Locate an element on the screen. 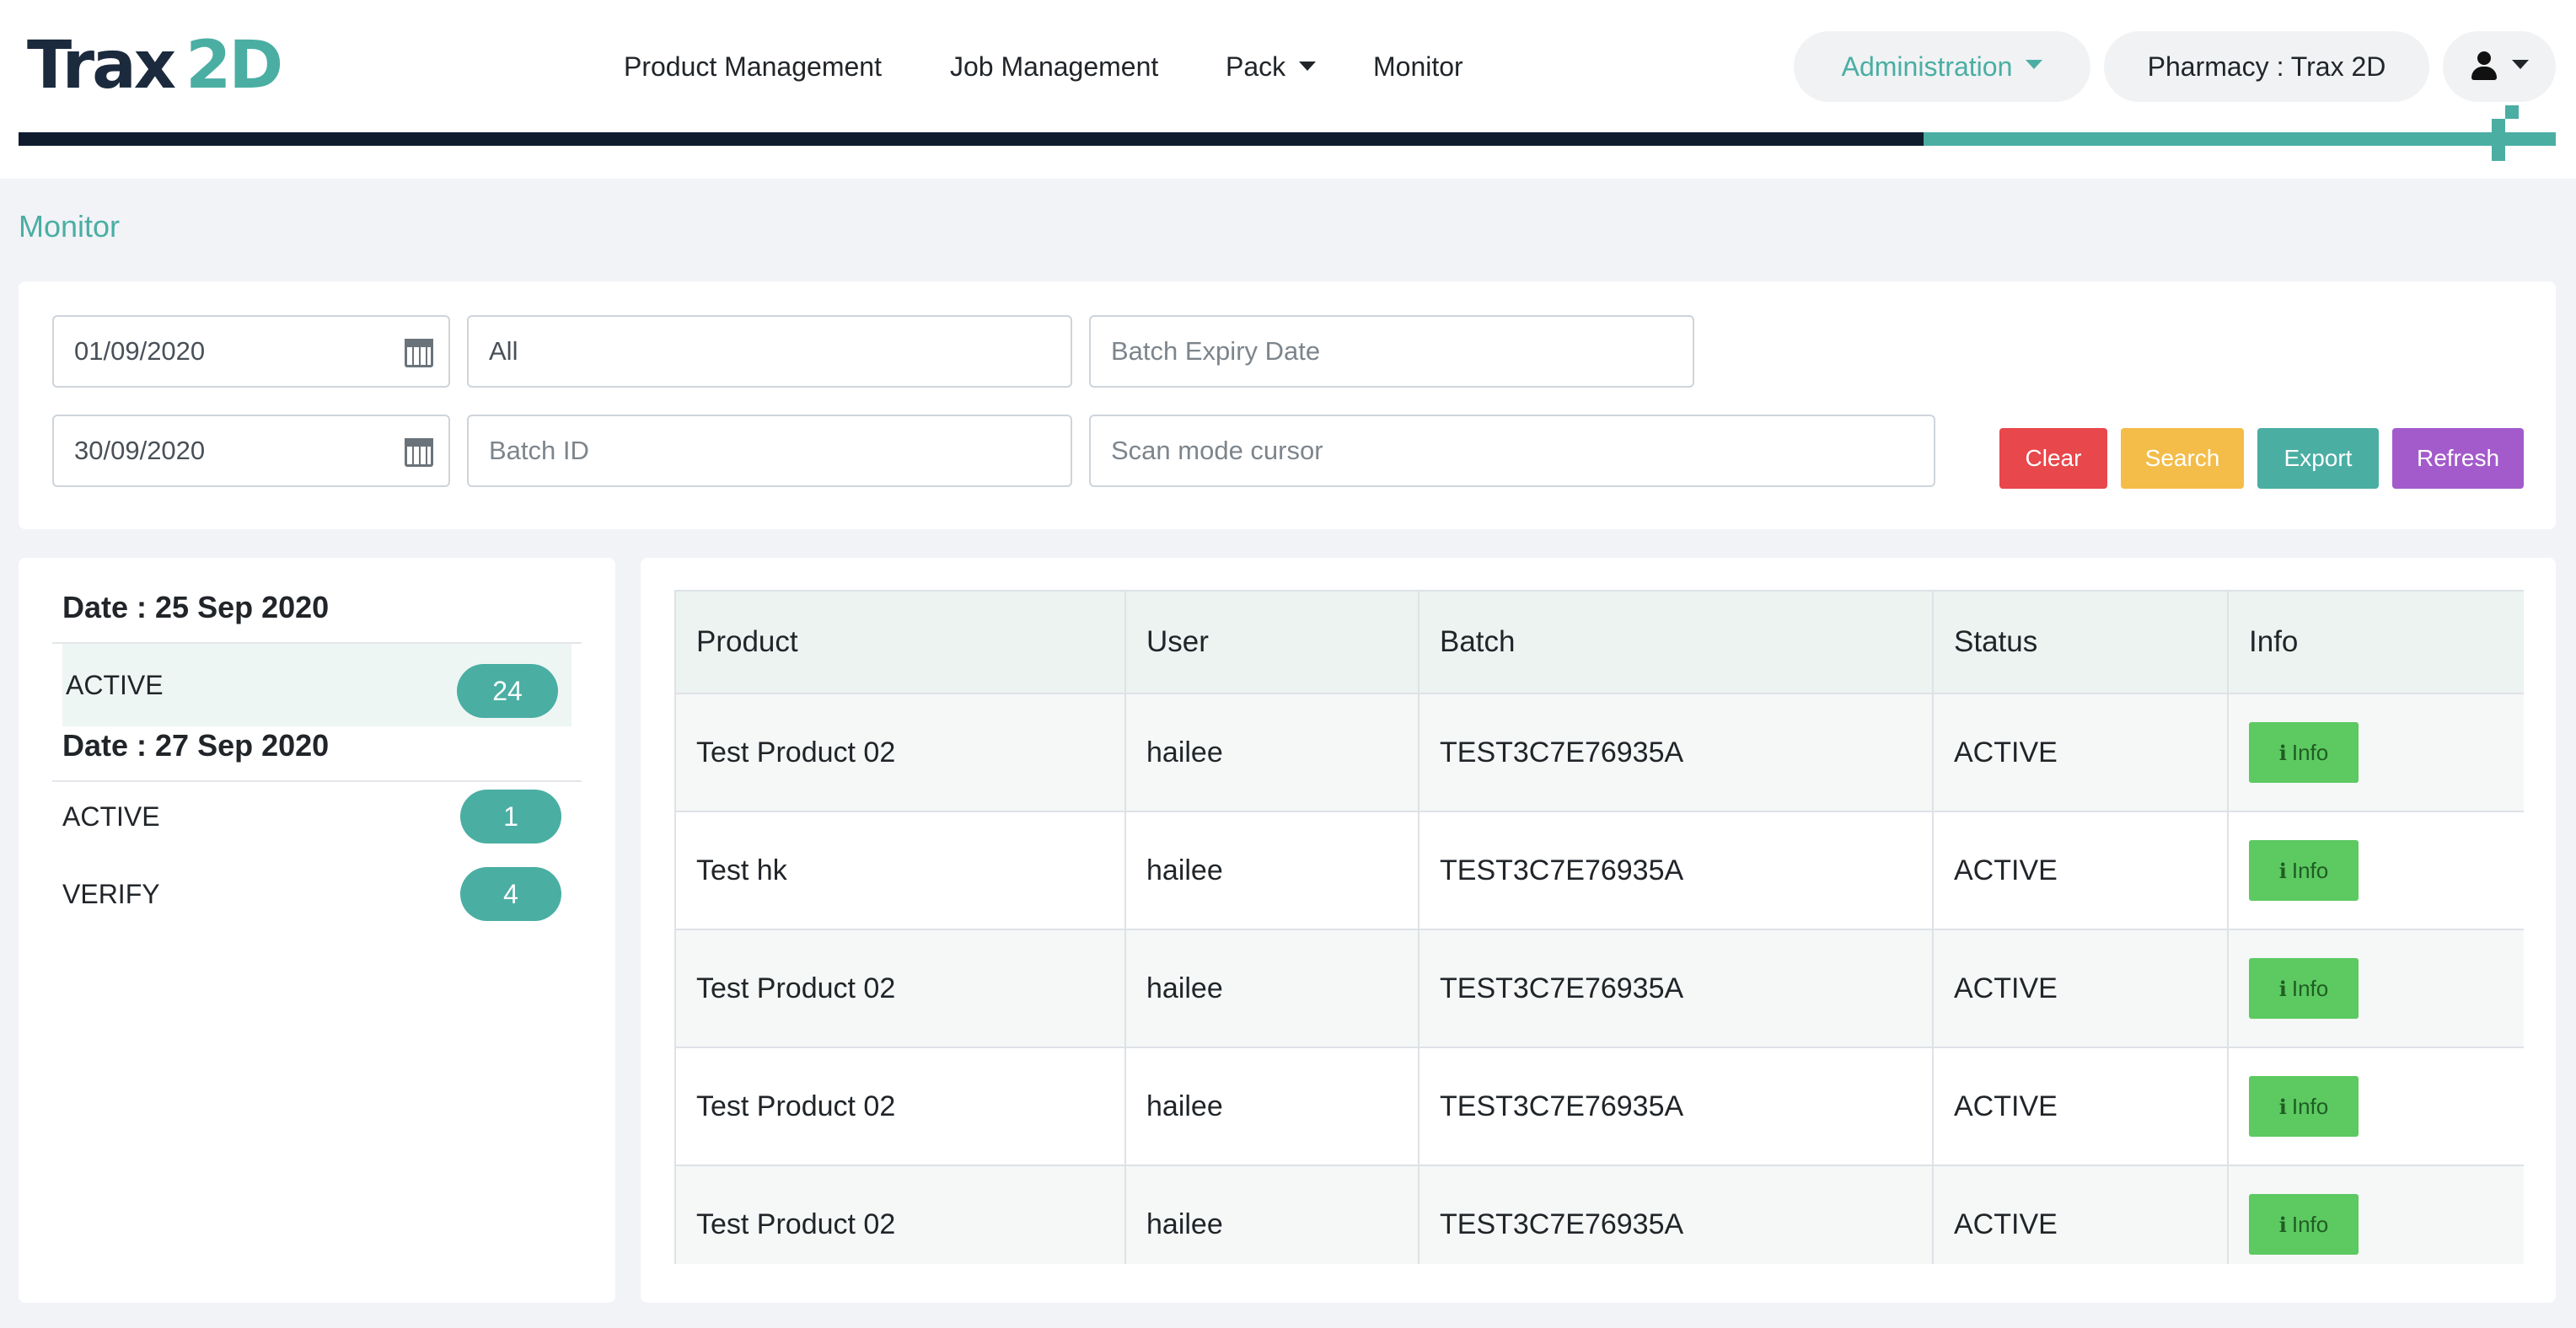 Image resolution: width=2576 pixels, height=1328 pixels. column-header-product: Product is located at coordinates (900, 642).